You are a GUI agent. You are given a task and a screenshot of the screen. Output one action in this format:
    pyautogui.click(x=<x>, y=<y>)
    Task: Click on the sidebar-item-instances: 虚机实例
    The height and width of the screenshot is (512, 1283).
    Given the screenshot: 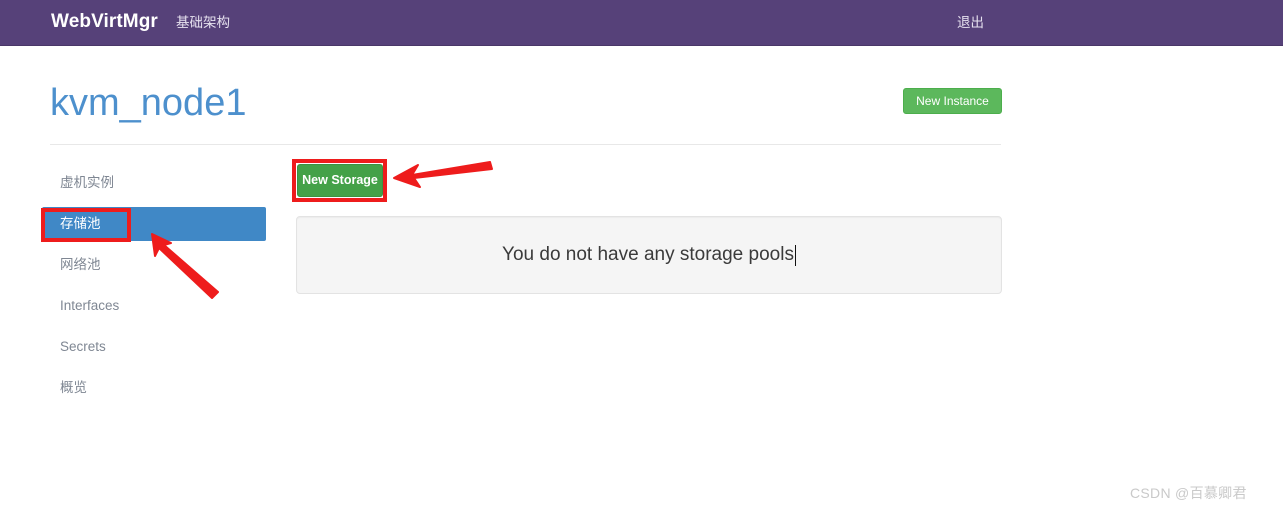 What is the action you would take?
    pyautogui.click(x=154, y=183)
    